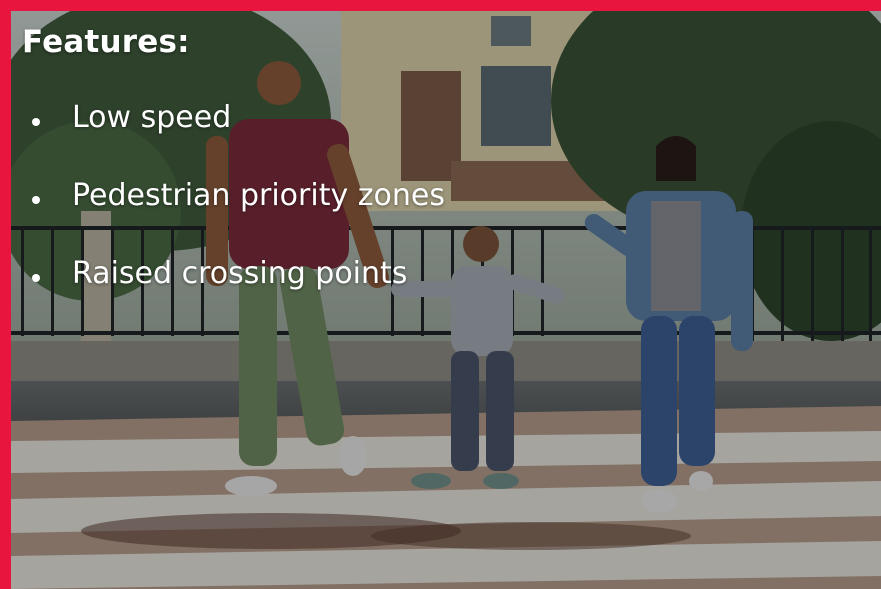 The image size is (881, 589). Describe the element at coordinates (258, 195) in the screenshot. I see `feature-pedestrian-priority: Pedestrian priority zones` at that location.